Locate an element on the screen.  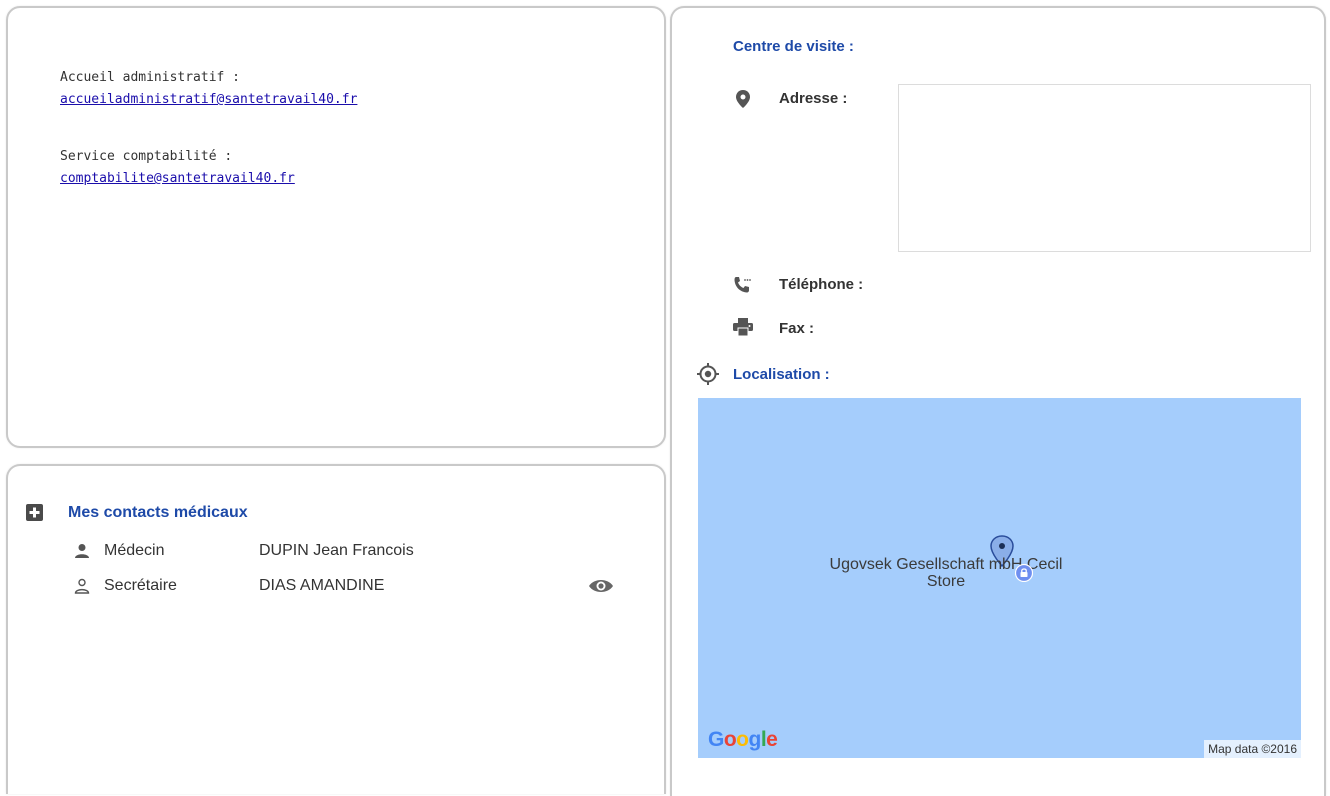
secretary-role: Secrétaire is located at coordinates (140, 585).